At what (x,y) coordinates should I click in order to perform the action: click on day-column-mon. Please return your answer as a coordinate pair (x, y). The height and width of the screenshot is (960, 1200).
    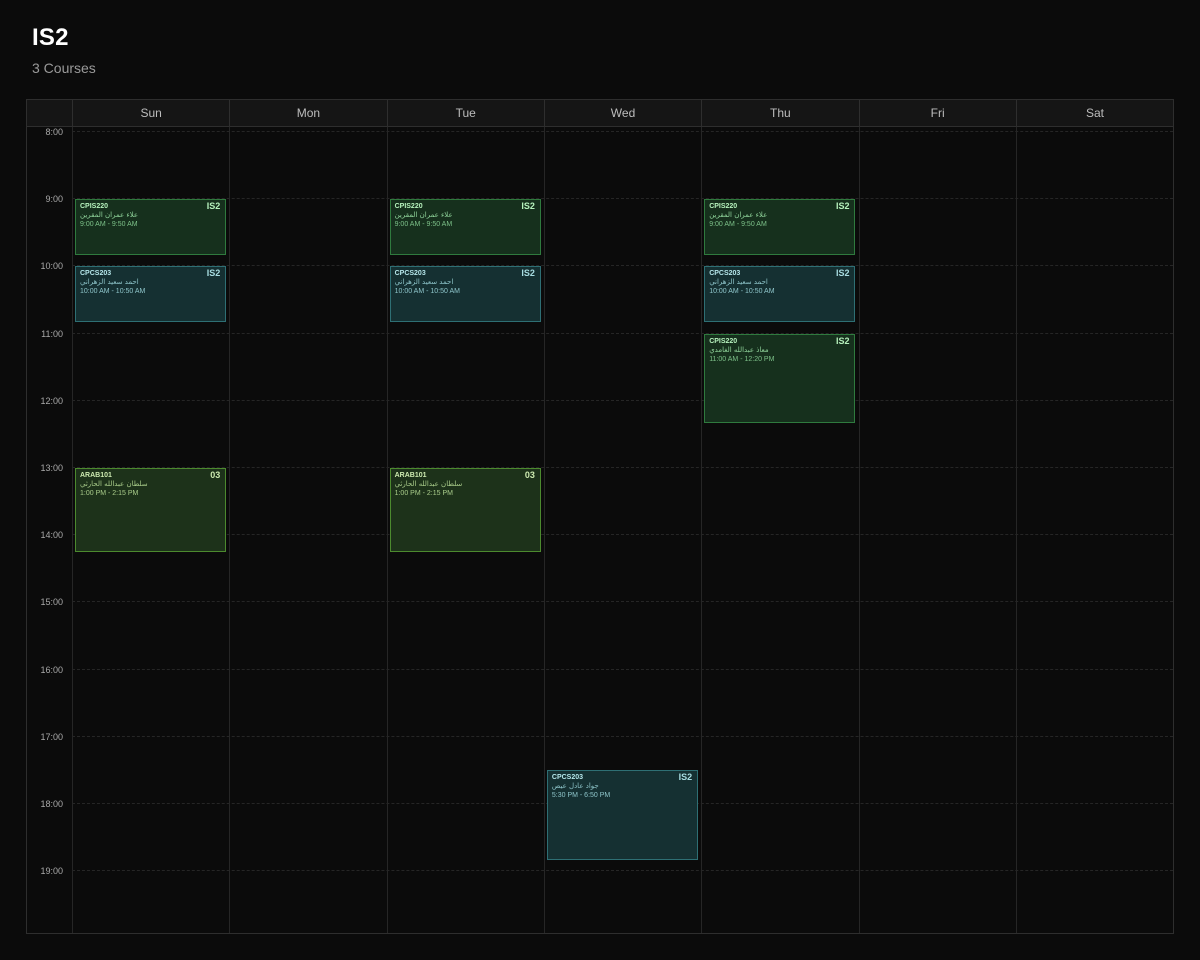
    Looking at the image, I should click on (307, 530).